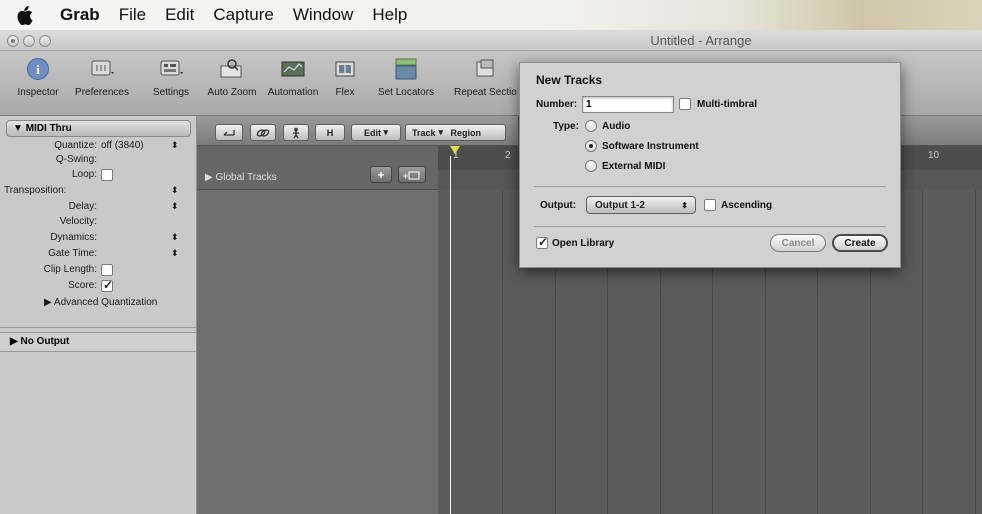 The width and height of the screenshot is (982, 514). Describe the element at coordinates (934, 155) in the screenshot. I see `bar-number-10: 10` at that location.